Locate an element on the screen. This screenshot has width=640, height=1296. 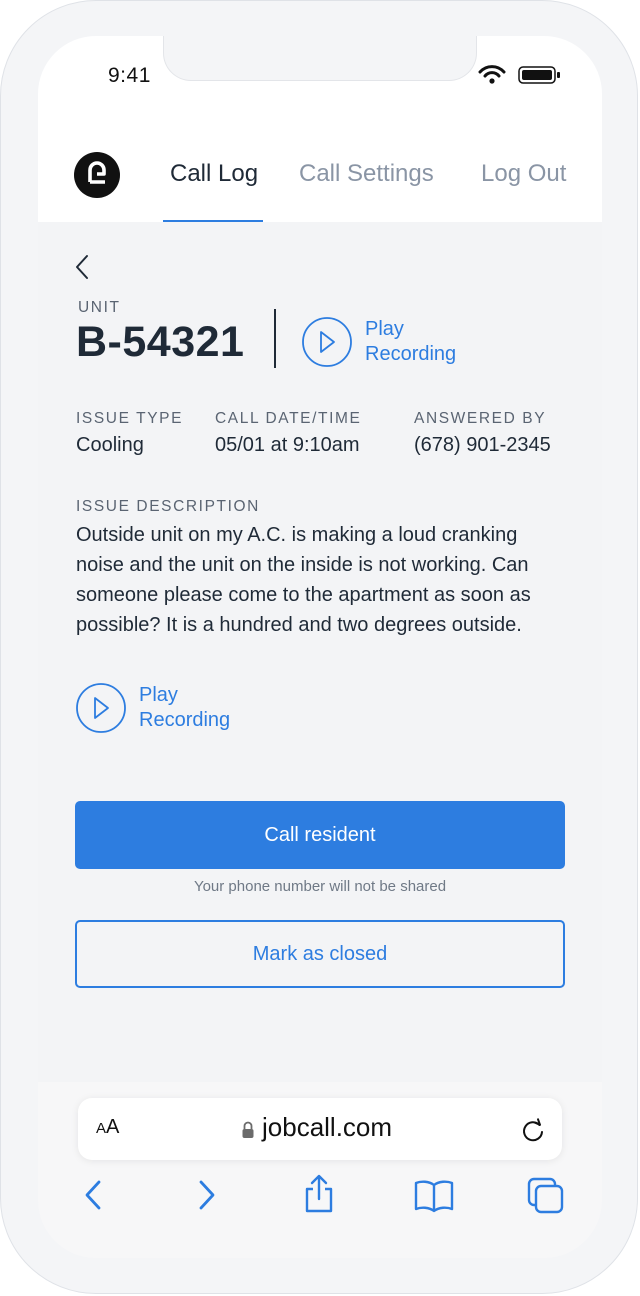
call-datetime-value: 05/01 at 9:10am is located at coordinates (287, 445).